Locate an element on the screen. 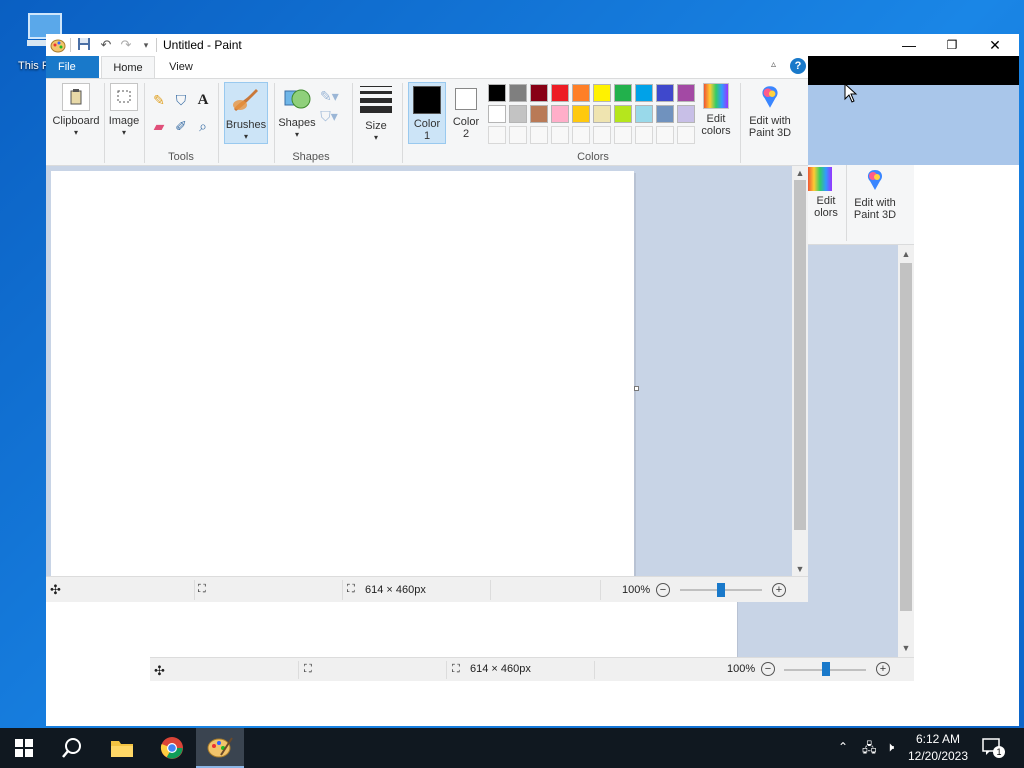  shapes-button: Shapes ▾ is located at coordinates (297, 115).